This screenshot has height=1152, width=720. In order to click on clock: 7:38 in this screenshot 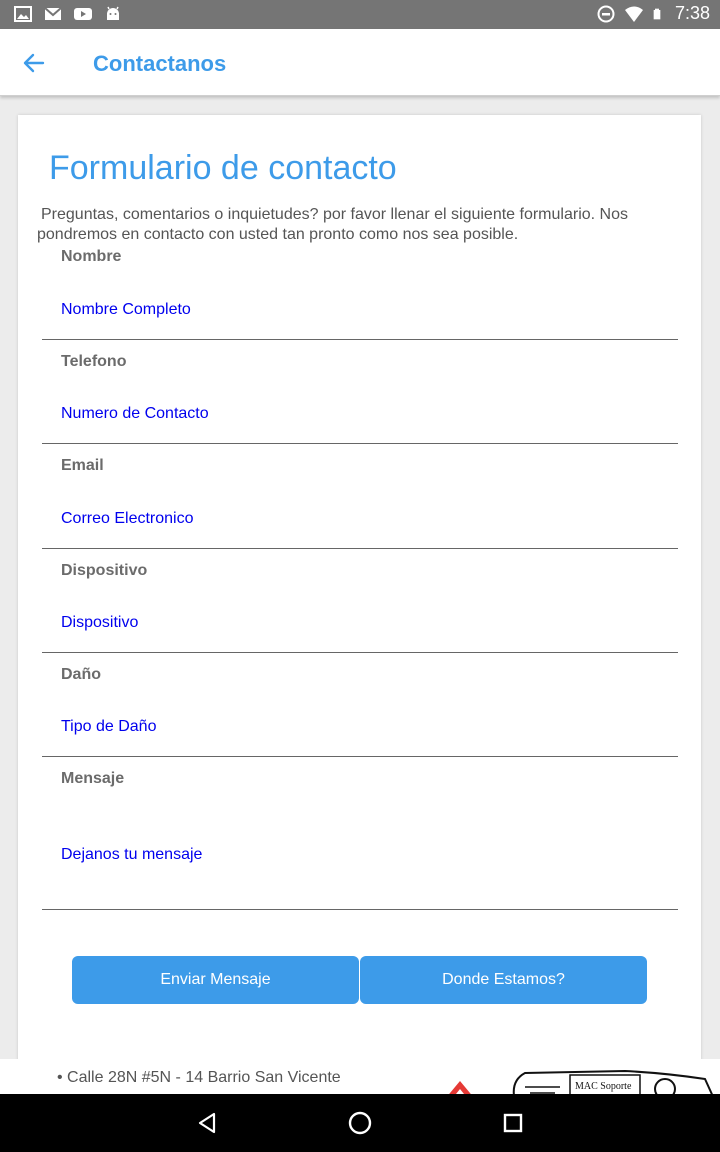, I will do `click(692, 13)`.